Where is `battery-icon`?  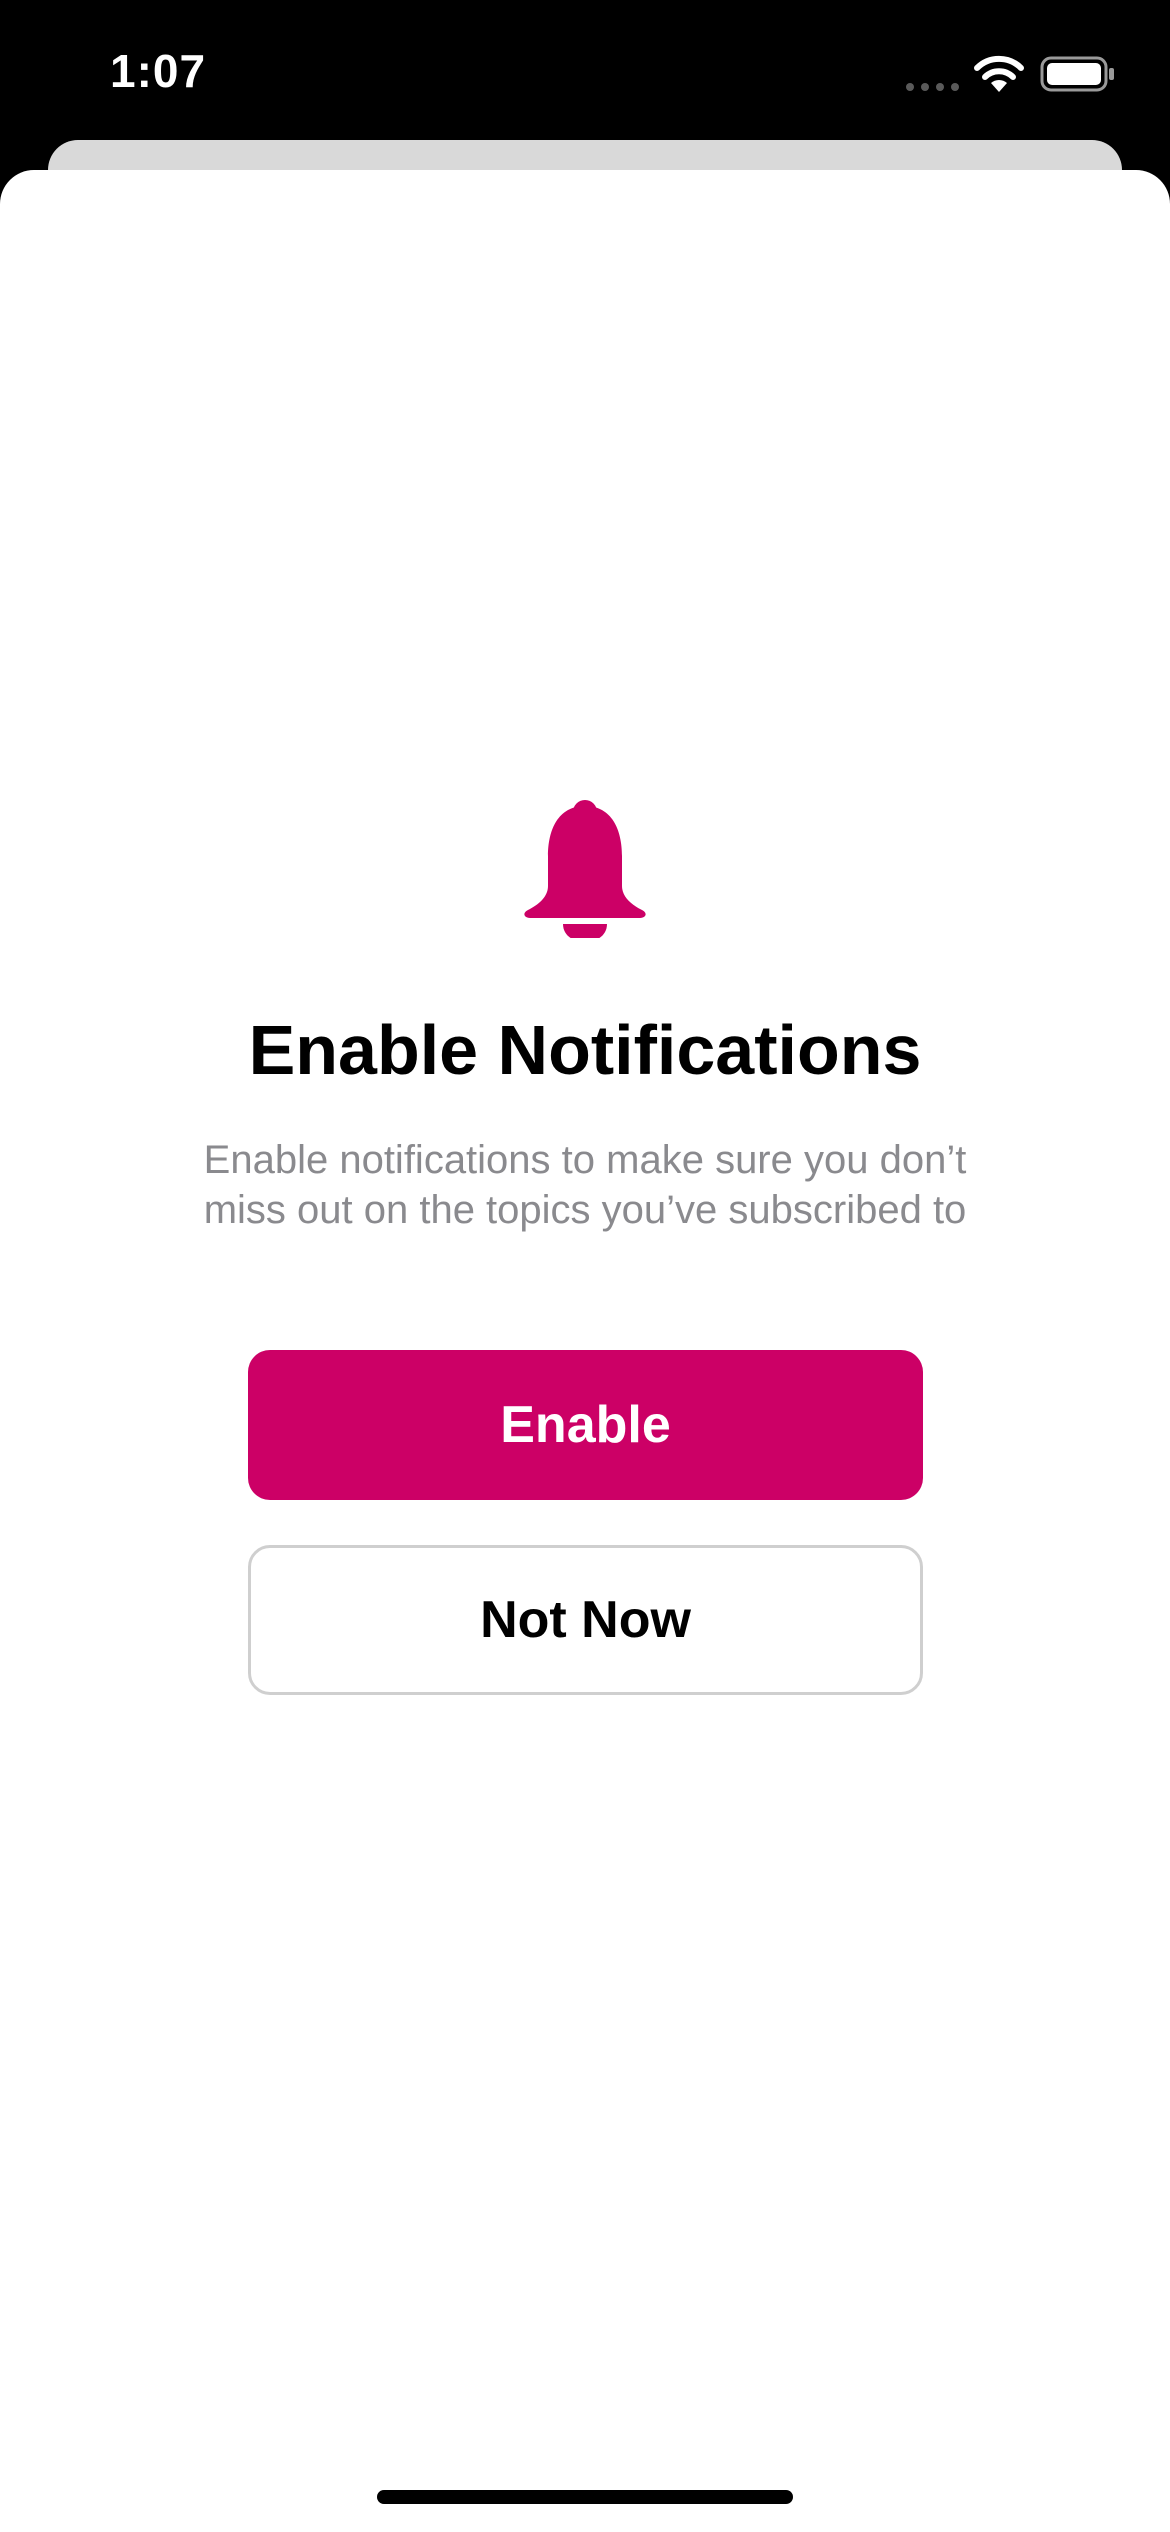 battery-icon is located at coordinates (1077, 74).